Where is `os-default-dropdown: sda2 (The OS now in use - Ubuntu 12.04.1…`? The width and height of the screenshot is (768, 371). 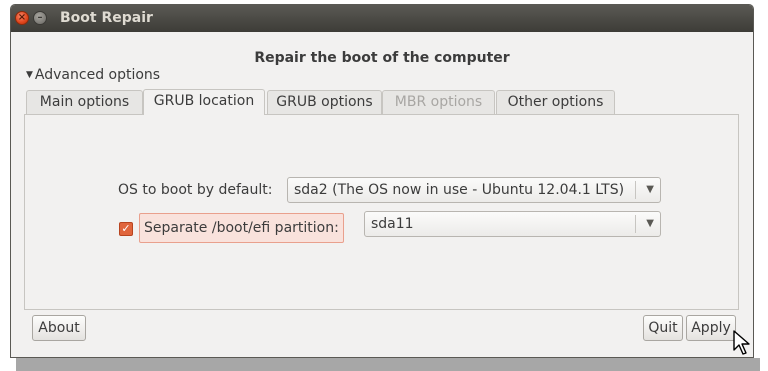 os-default-dropdown: sda2 (The OS now in use - Ubuntu 12.04.1… is located at coordinates (474, 190).